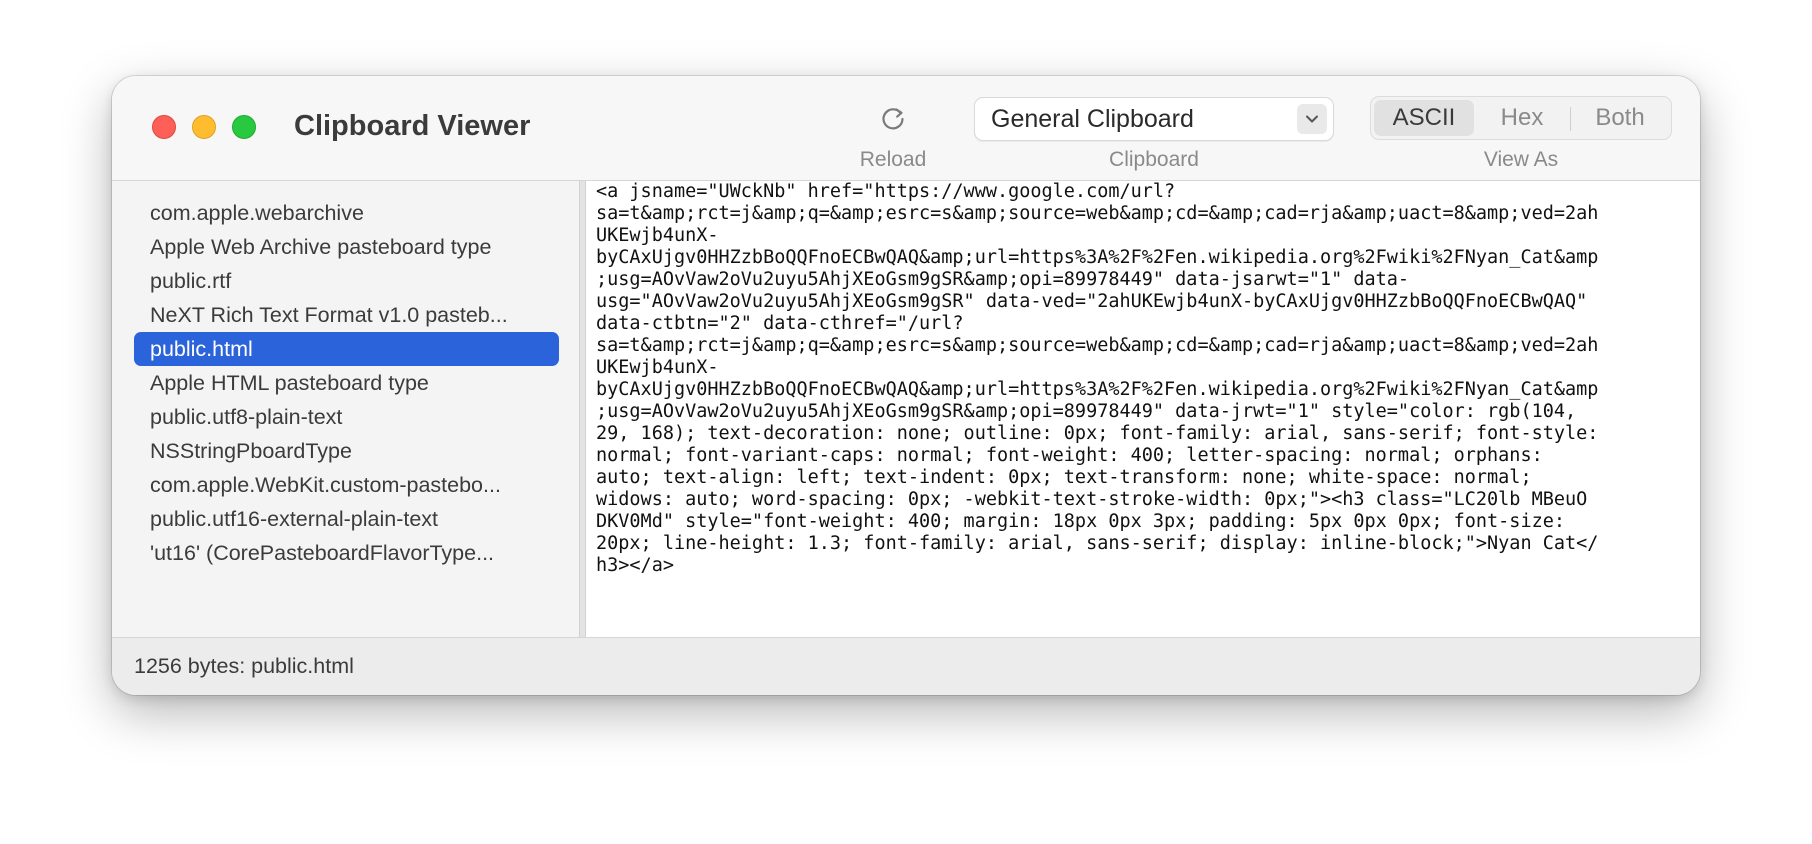 The image size is (1812, 844). I want to click on view-as-segmented-control: ASCII Hex Both, so click(1521, 118).